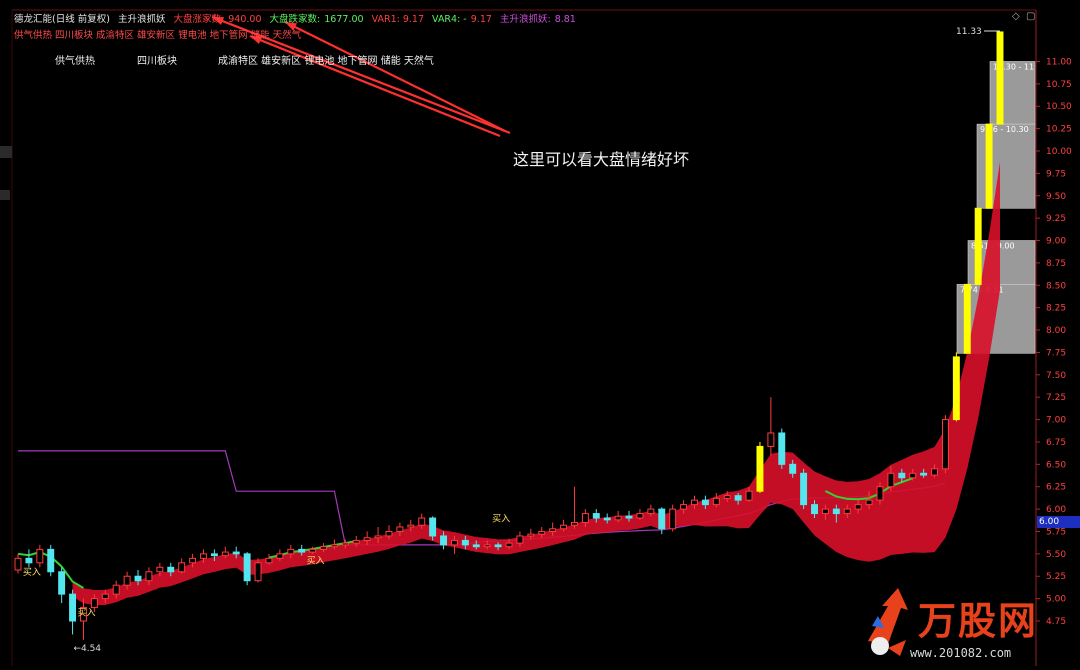 This screenshot has width=1080, height=670. I want to click on sector-tag: 供气供热, so click(75, 59).